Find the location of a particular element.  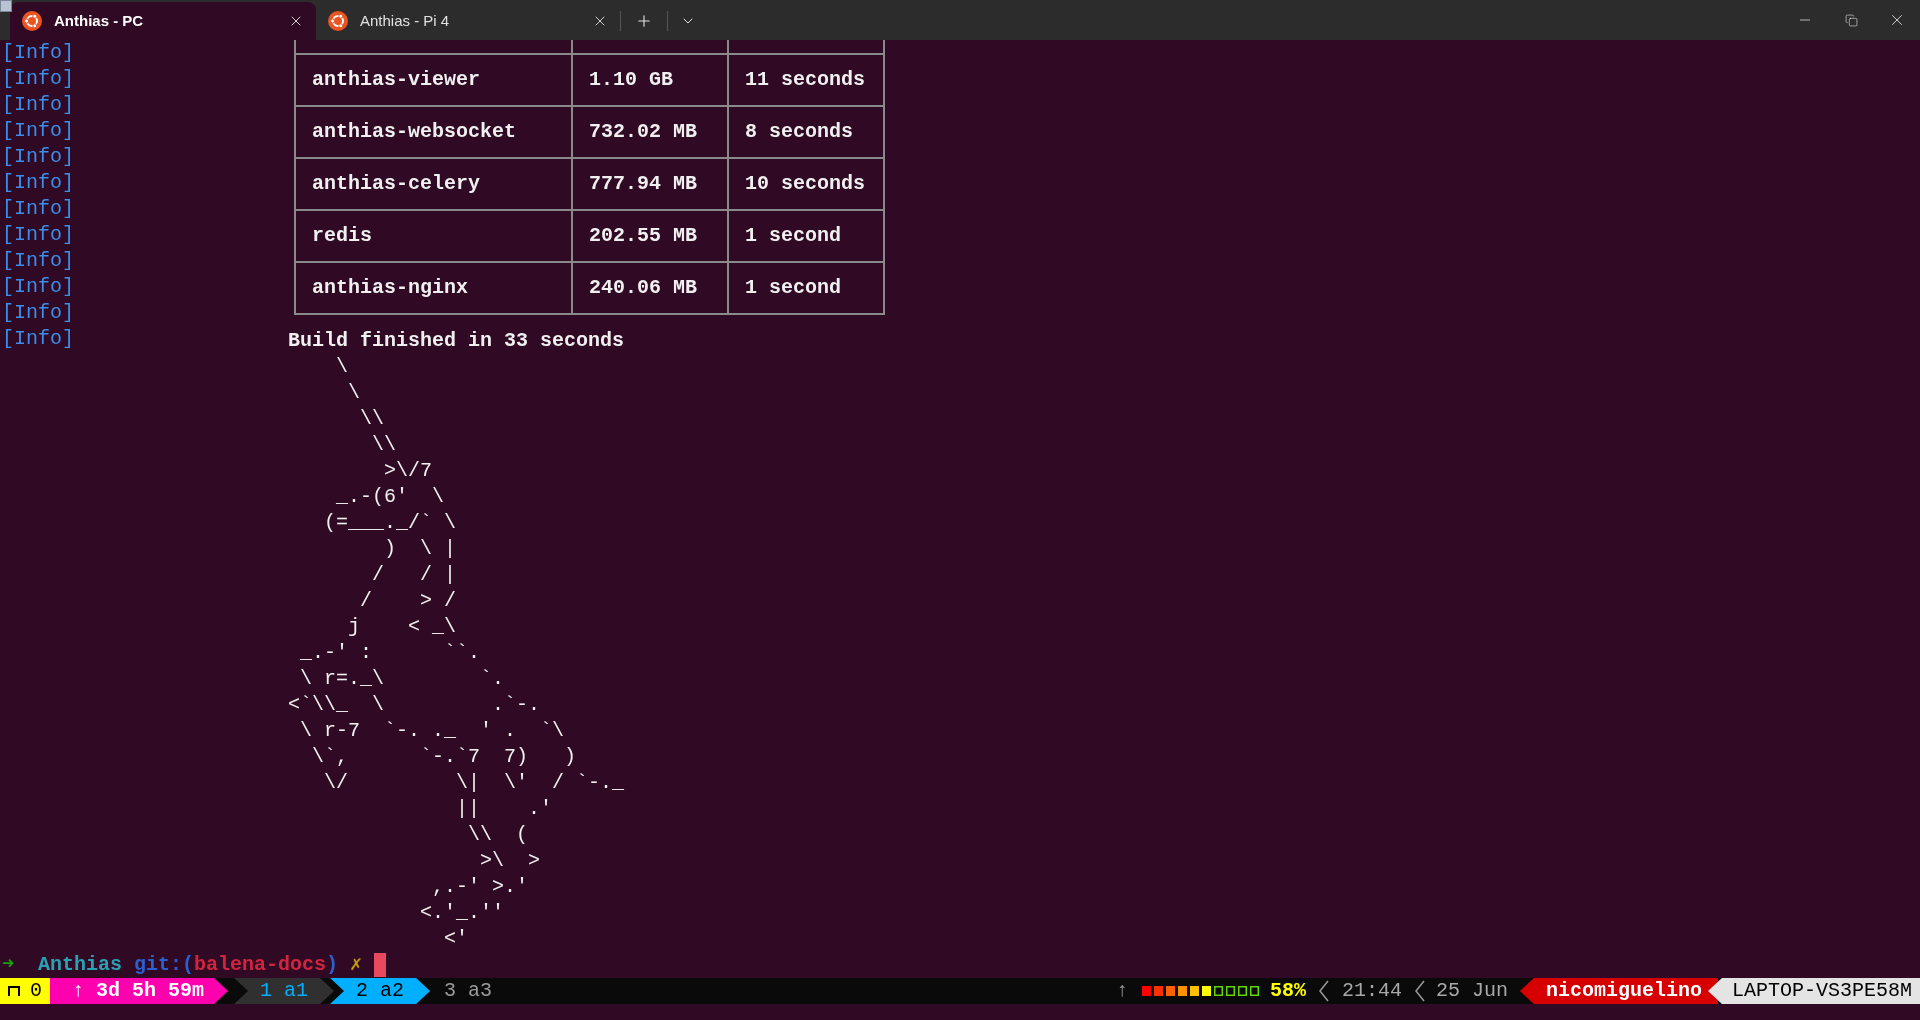

ascii-art-line: \\ ( is located at coordinates (498, 835).